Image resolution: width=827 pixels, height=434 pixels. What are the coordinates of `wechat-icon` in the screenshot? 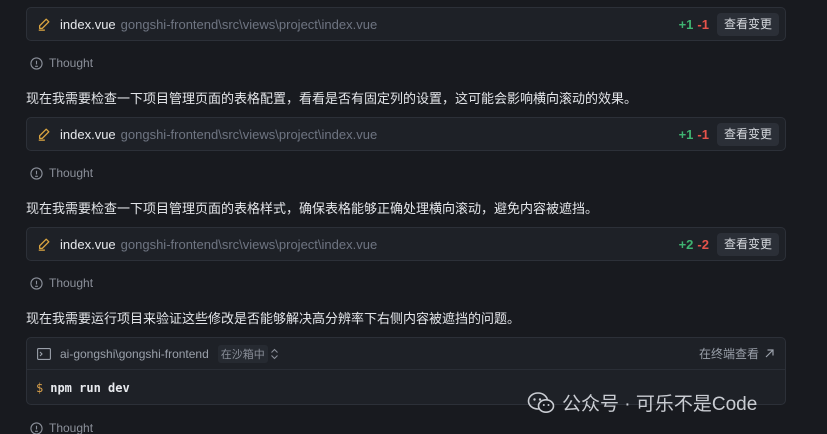 It's located at (541, 403).